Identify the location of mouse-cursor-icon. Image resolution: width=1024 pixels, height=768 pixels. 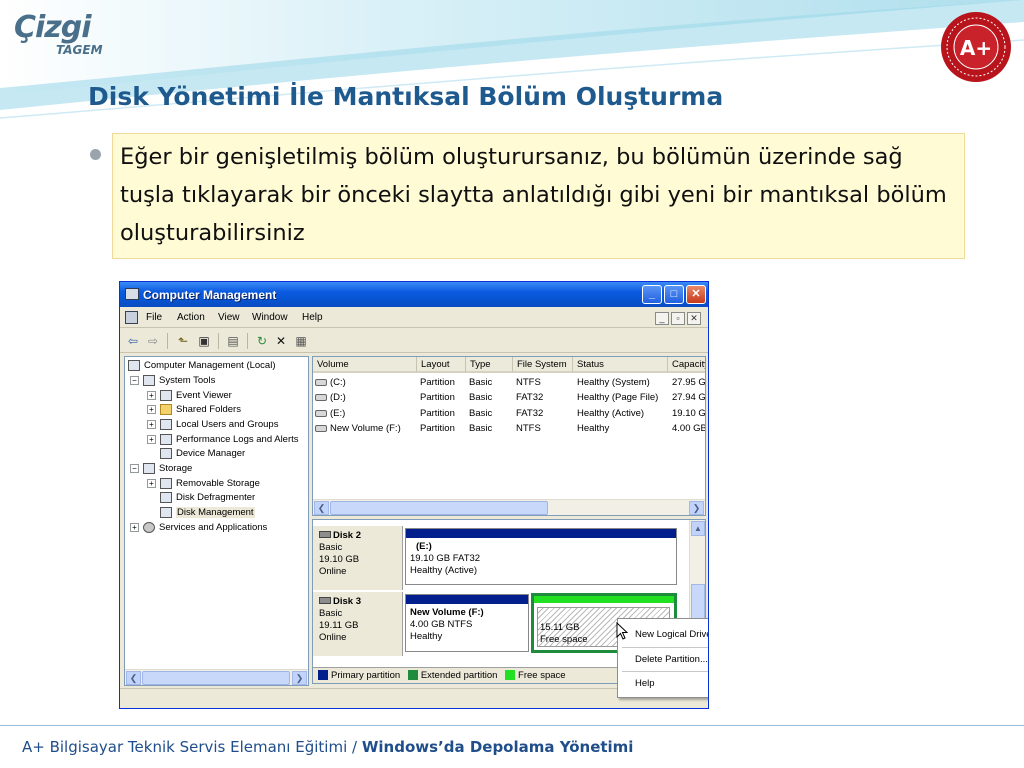
(622, 631).